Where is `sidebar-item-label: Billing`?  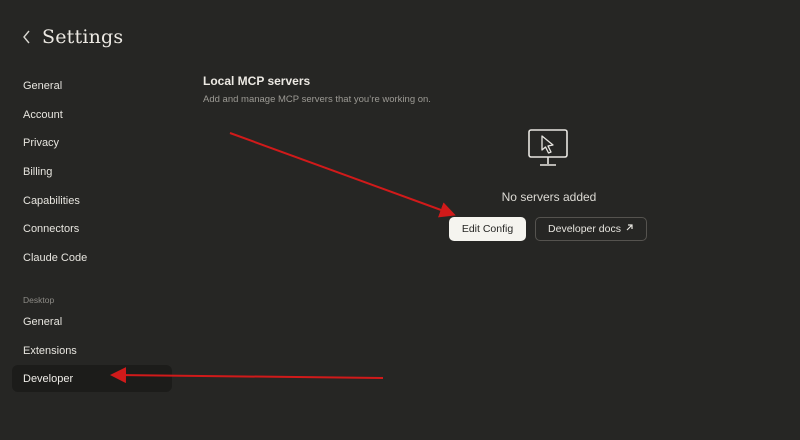
sidebar-item-label: Billing is located at coordinates (38, 172).